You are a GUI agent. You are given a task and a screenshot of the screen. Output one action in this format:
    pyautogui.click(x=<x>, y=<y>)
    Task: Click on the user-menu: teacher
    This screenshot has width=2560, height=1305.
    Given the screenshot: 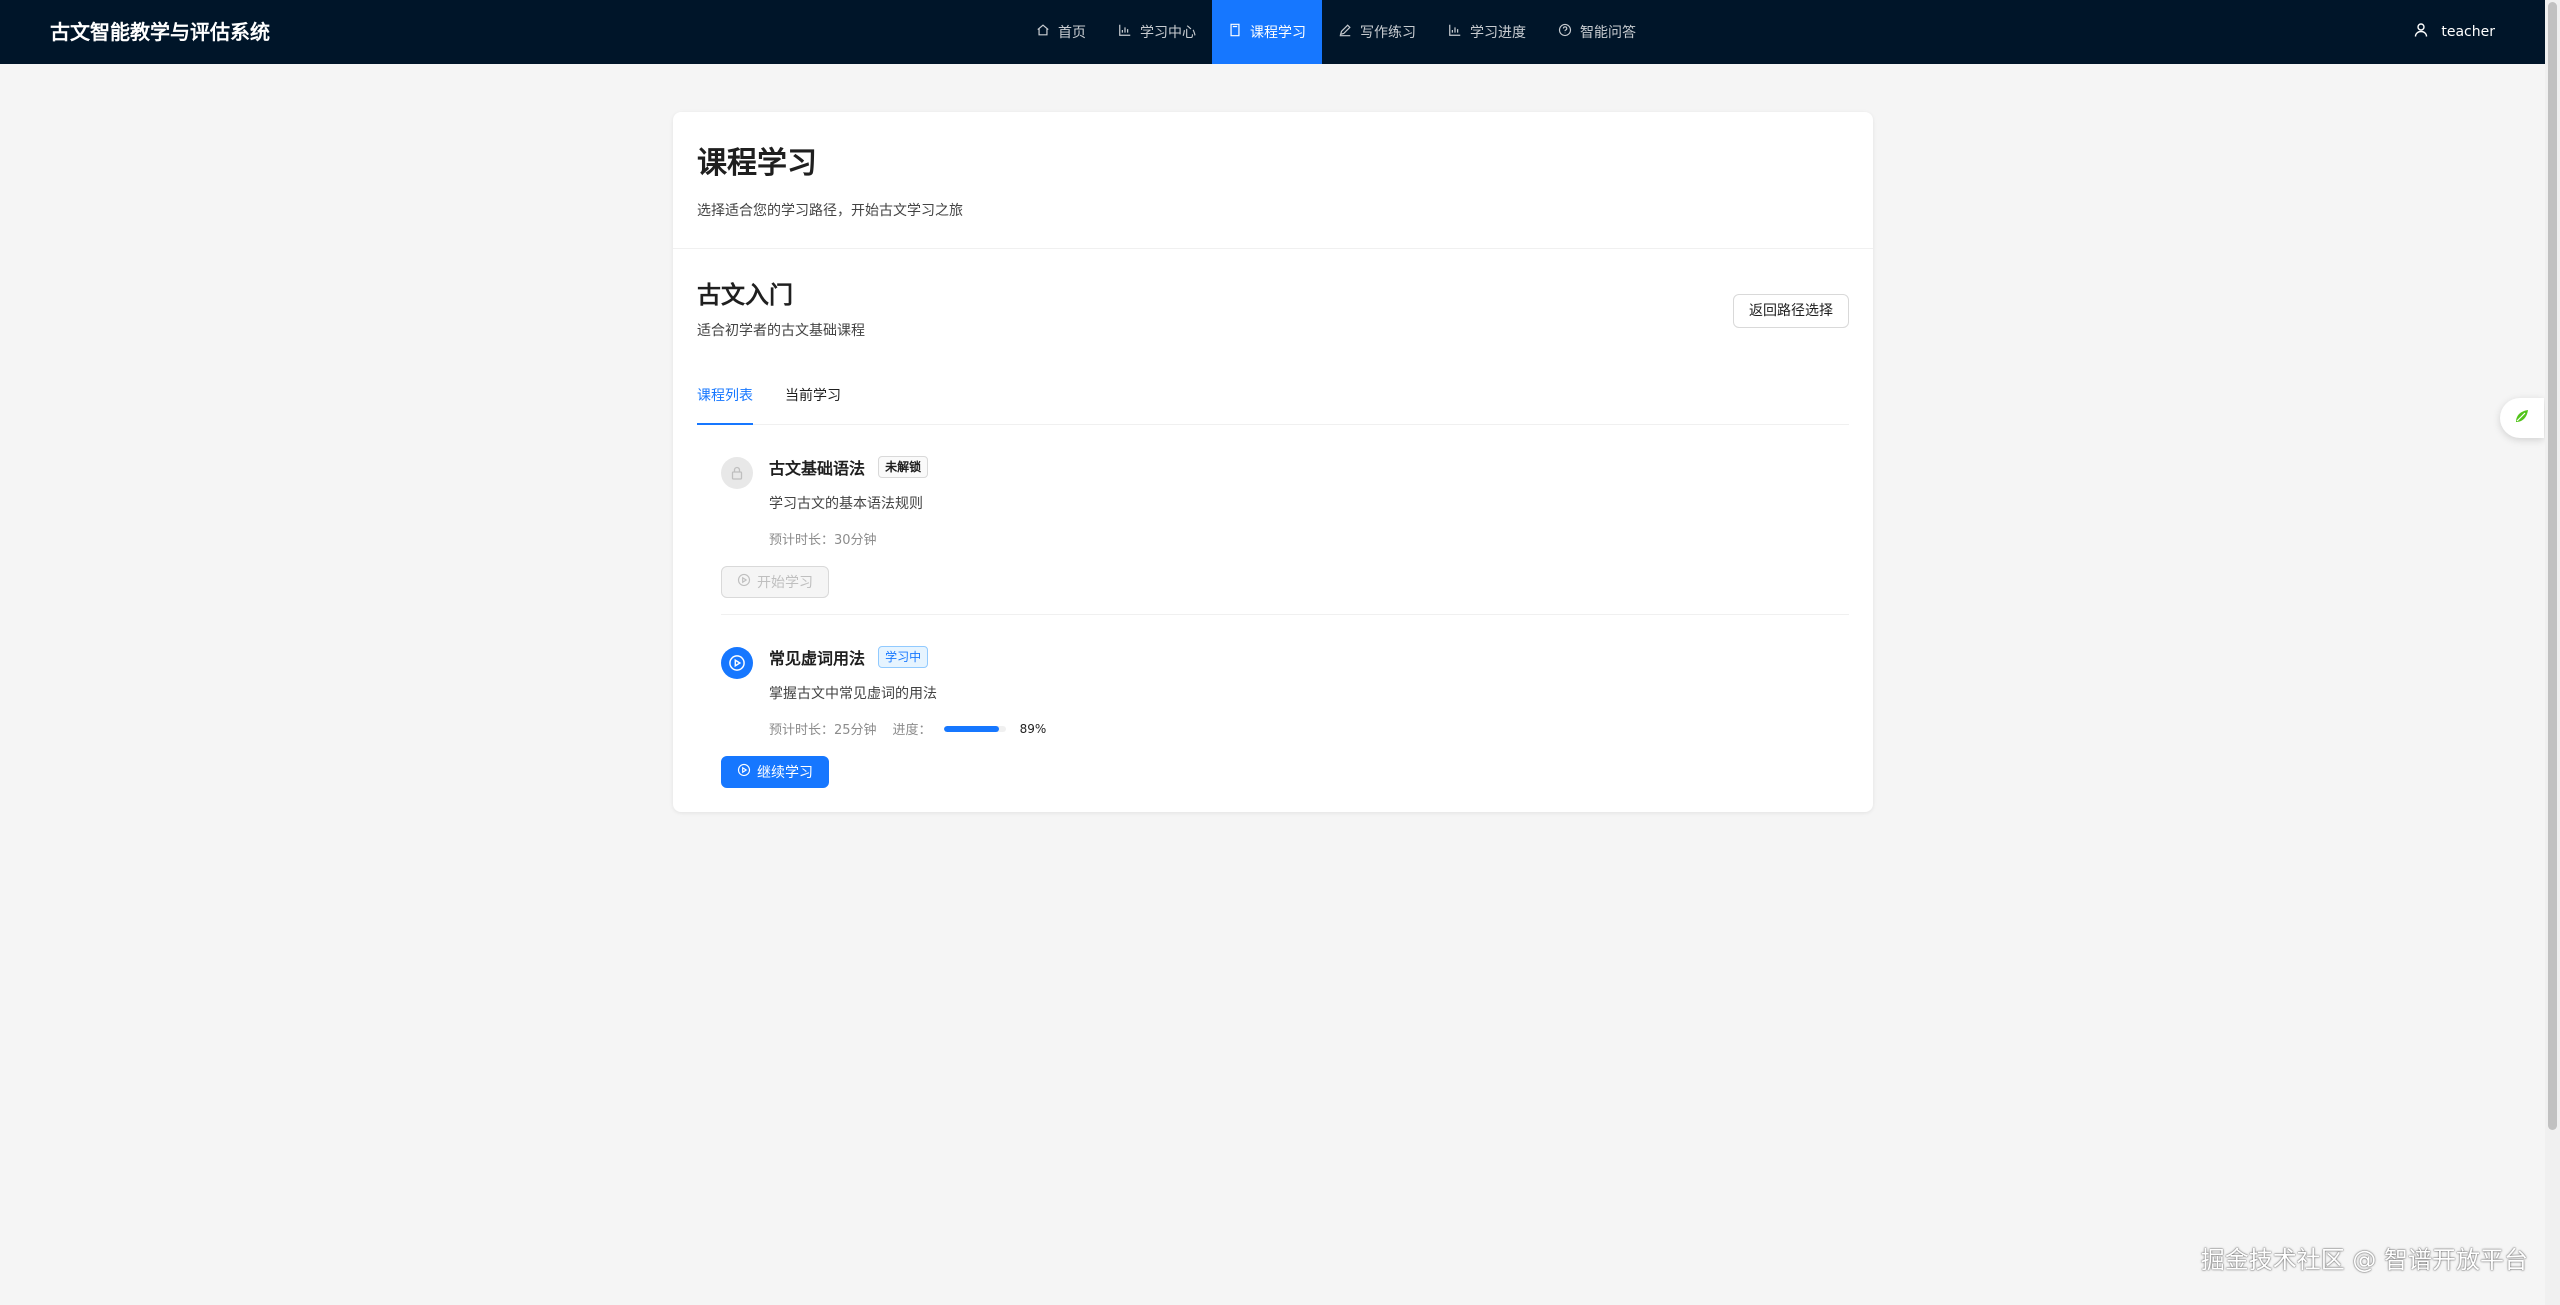 What is the action you would take?
    pyautogui.click(x=2454, y=32)
    